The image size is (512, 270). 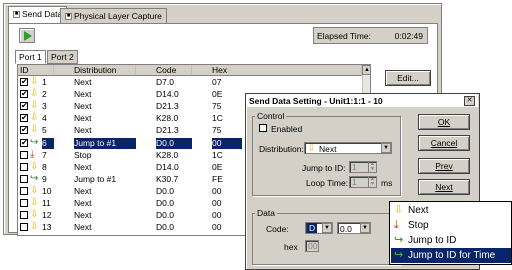 I want to click on table-row: ✔ ⇩ 1 Next D7.0 07, so click(x=188, y=82).